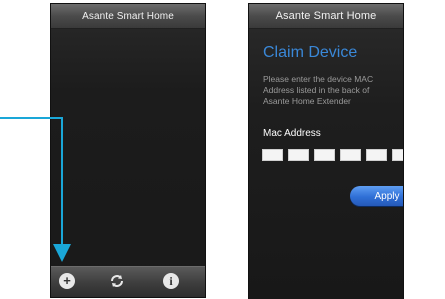 Image resolution: width=445 pixels, height=299 pixels. What do you see at coordinates (292, 133) in the screenshot?
I see `mac-address-label: Mac Address` at bounding box center [292, 133].